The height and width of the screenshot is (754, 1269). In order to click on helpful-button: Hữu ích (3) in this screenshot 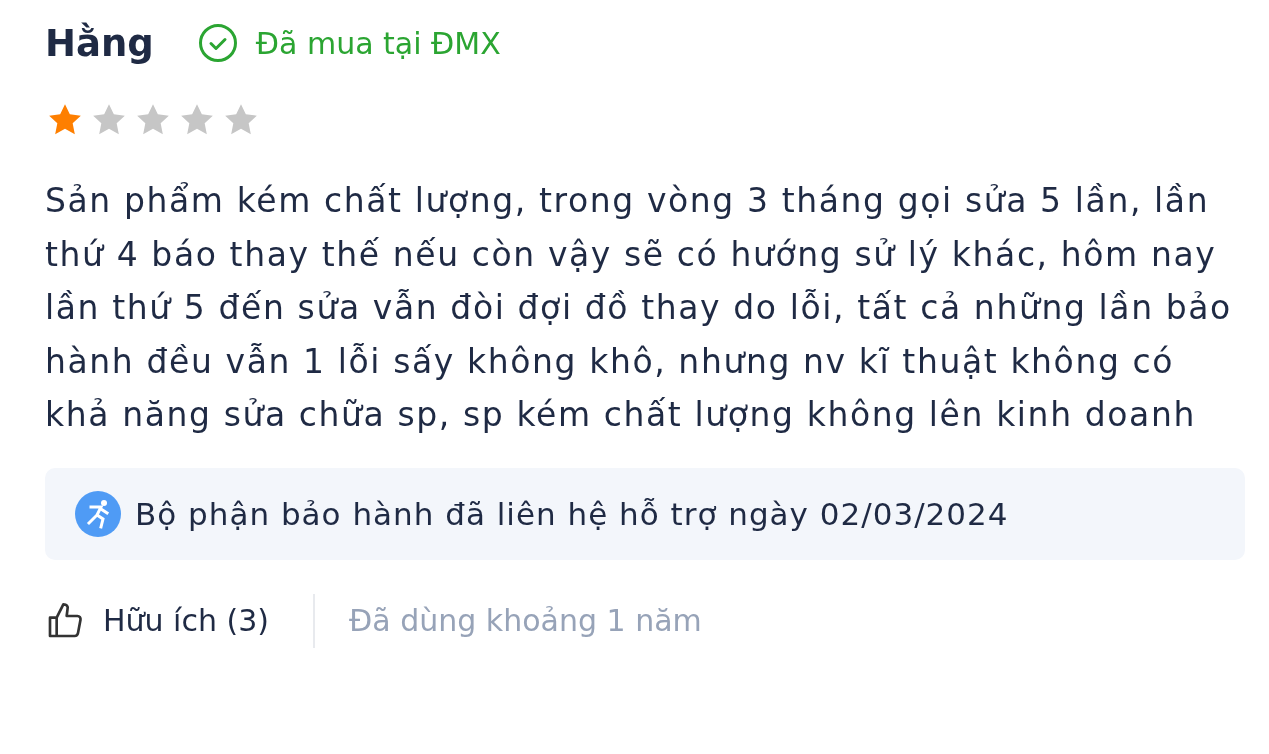, I will do `click(157, 620)`.